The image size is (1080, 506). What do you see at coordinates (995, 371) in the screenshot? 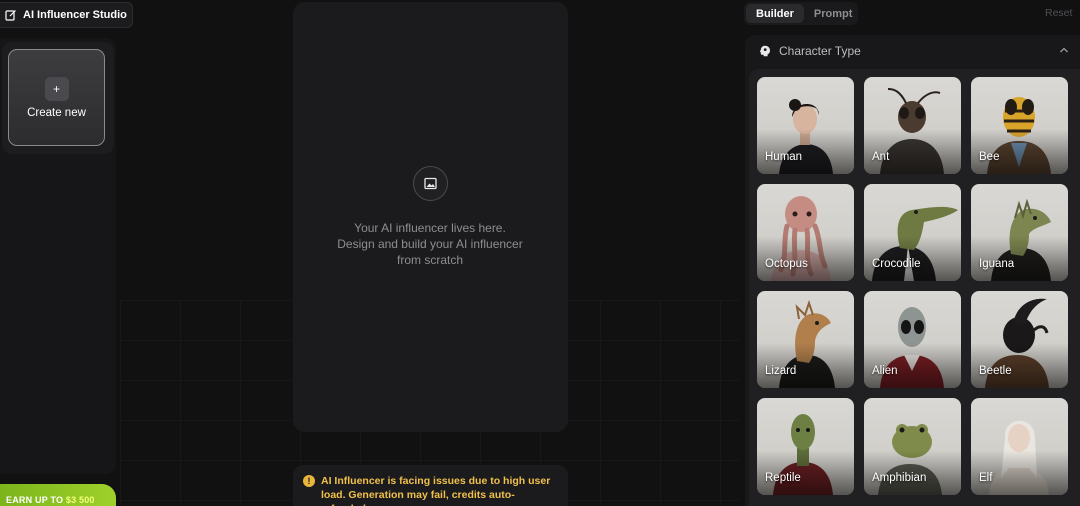
I see `character-label: Beetle` at bounding box center [995, 371].